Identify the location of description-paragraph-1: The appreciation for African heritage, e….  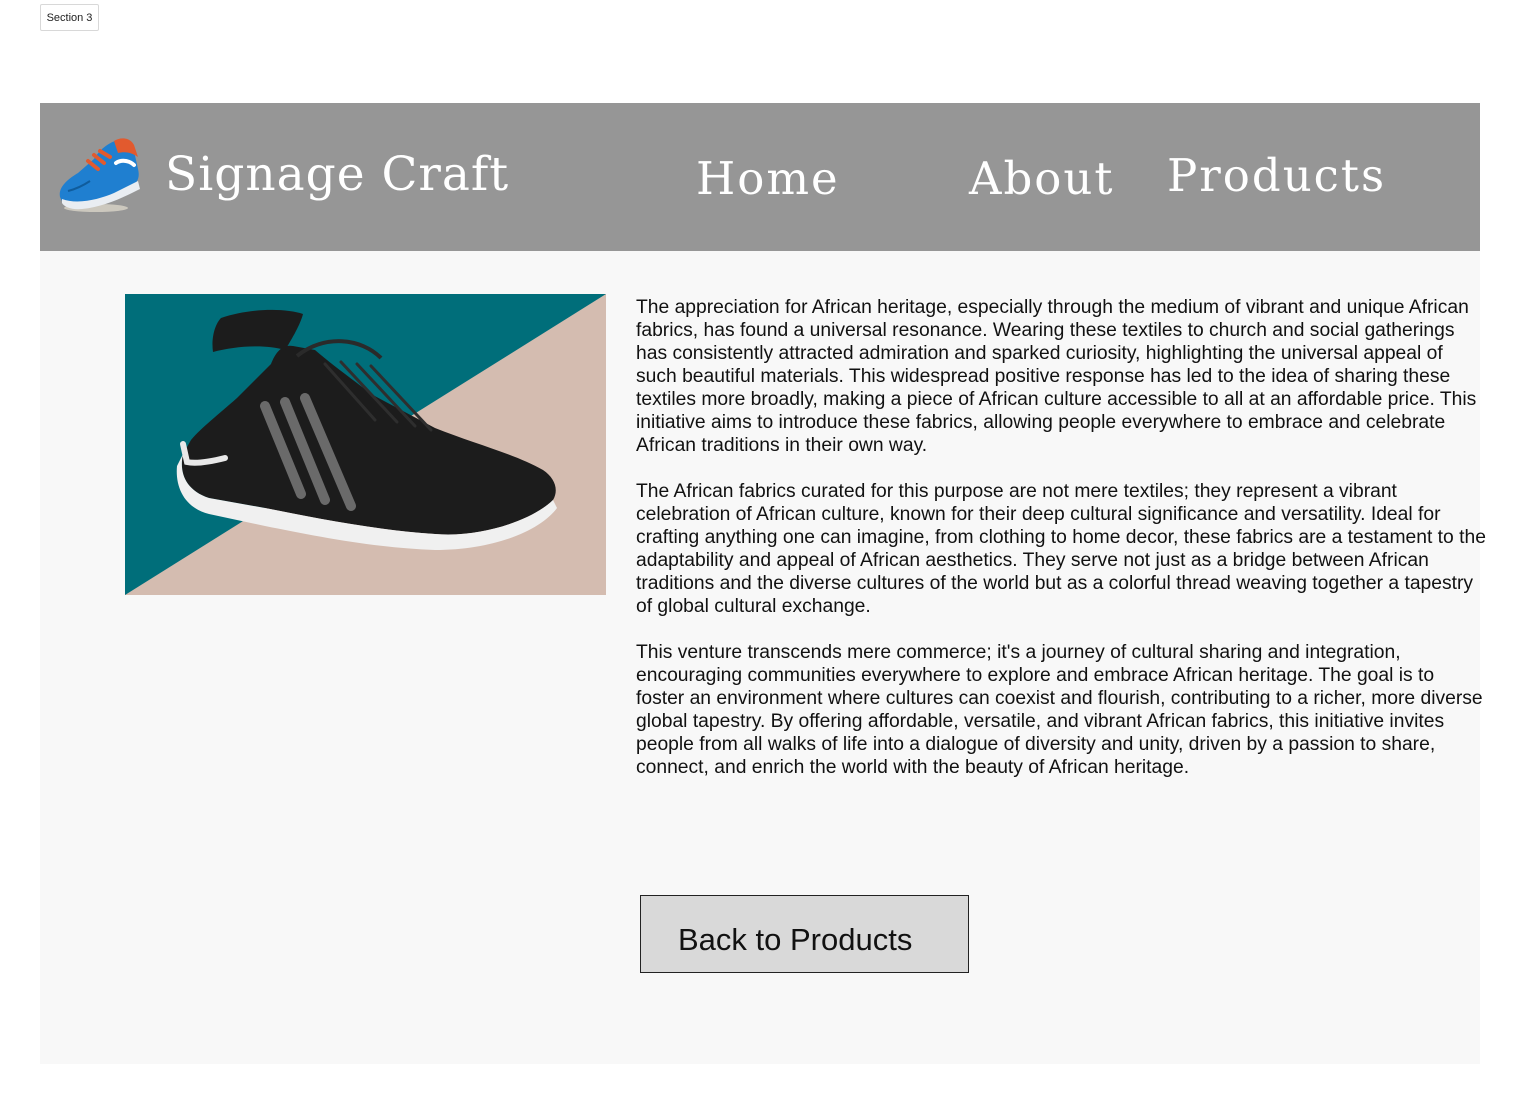
(1056, 376).